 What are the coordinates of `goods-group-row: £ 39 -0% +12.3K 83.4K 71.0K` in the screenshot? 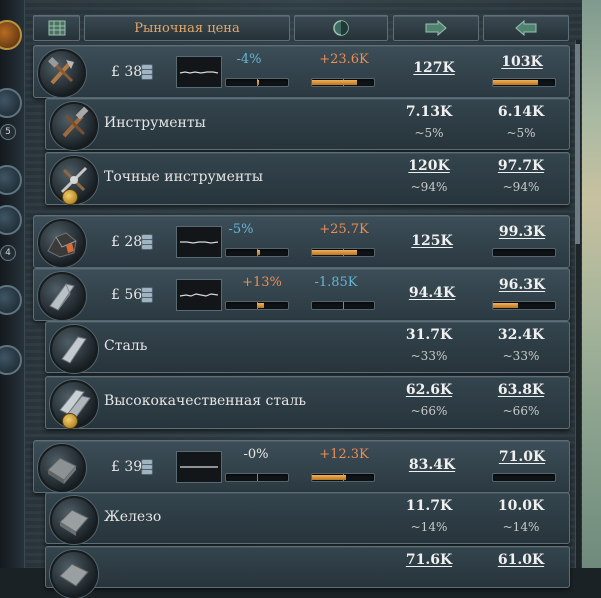 It's located at (301, 466).